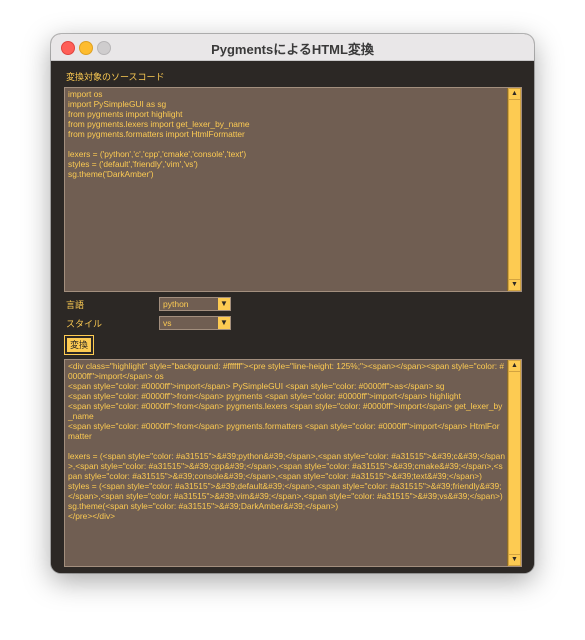 The height and width of the screenshot is (640, 585). I want to click on style-select: vs ▼, so click(195, 323).